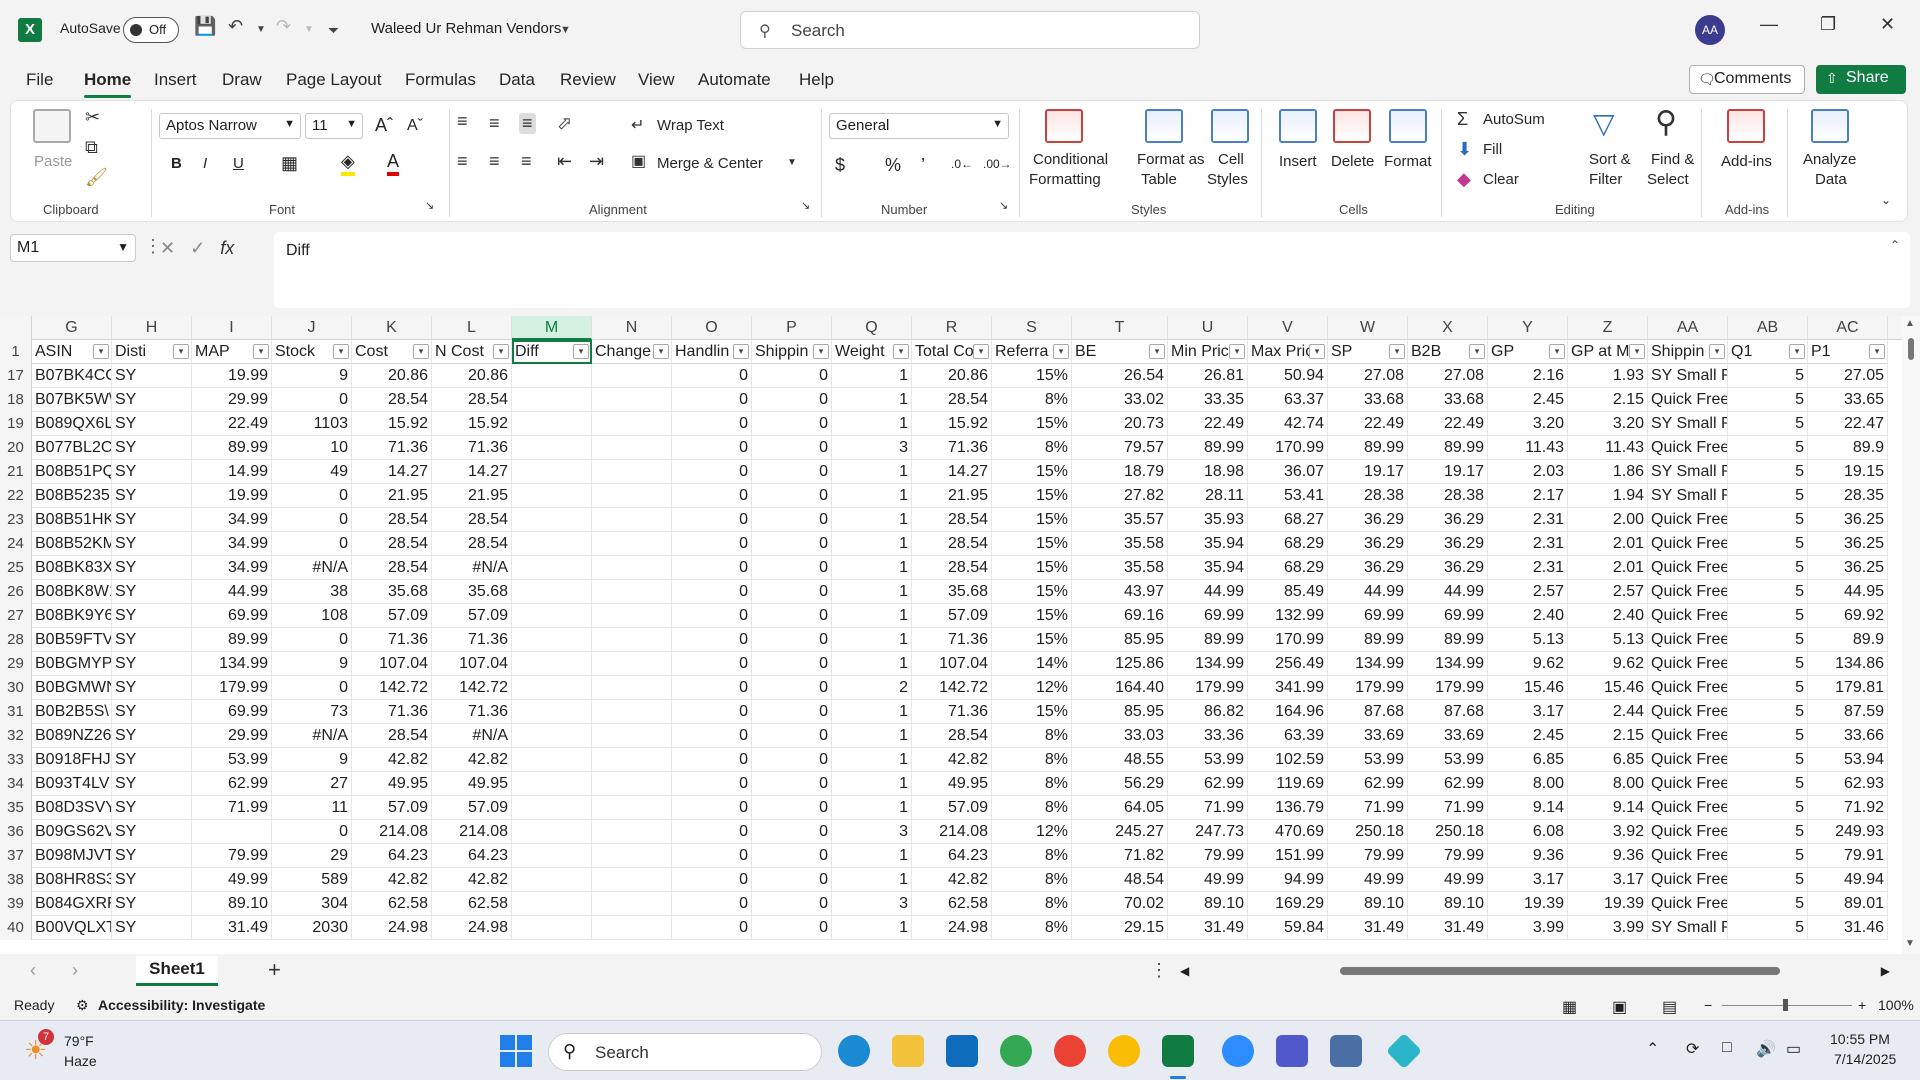 This screenshot has height=1080, width=1920. Describe the element at coordinates (1793, 1049) in the screenshot. I see `battery-icon: ▭` at that location.